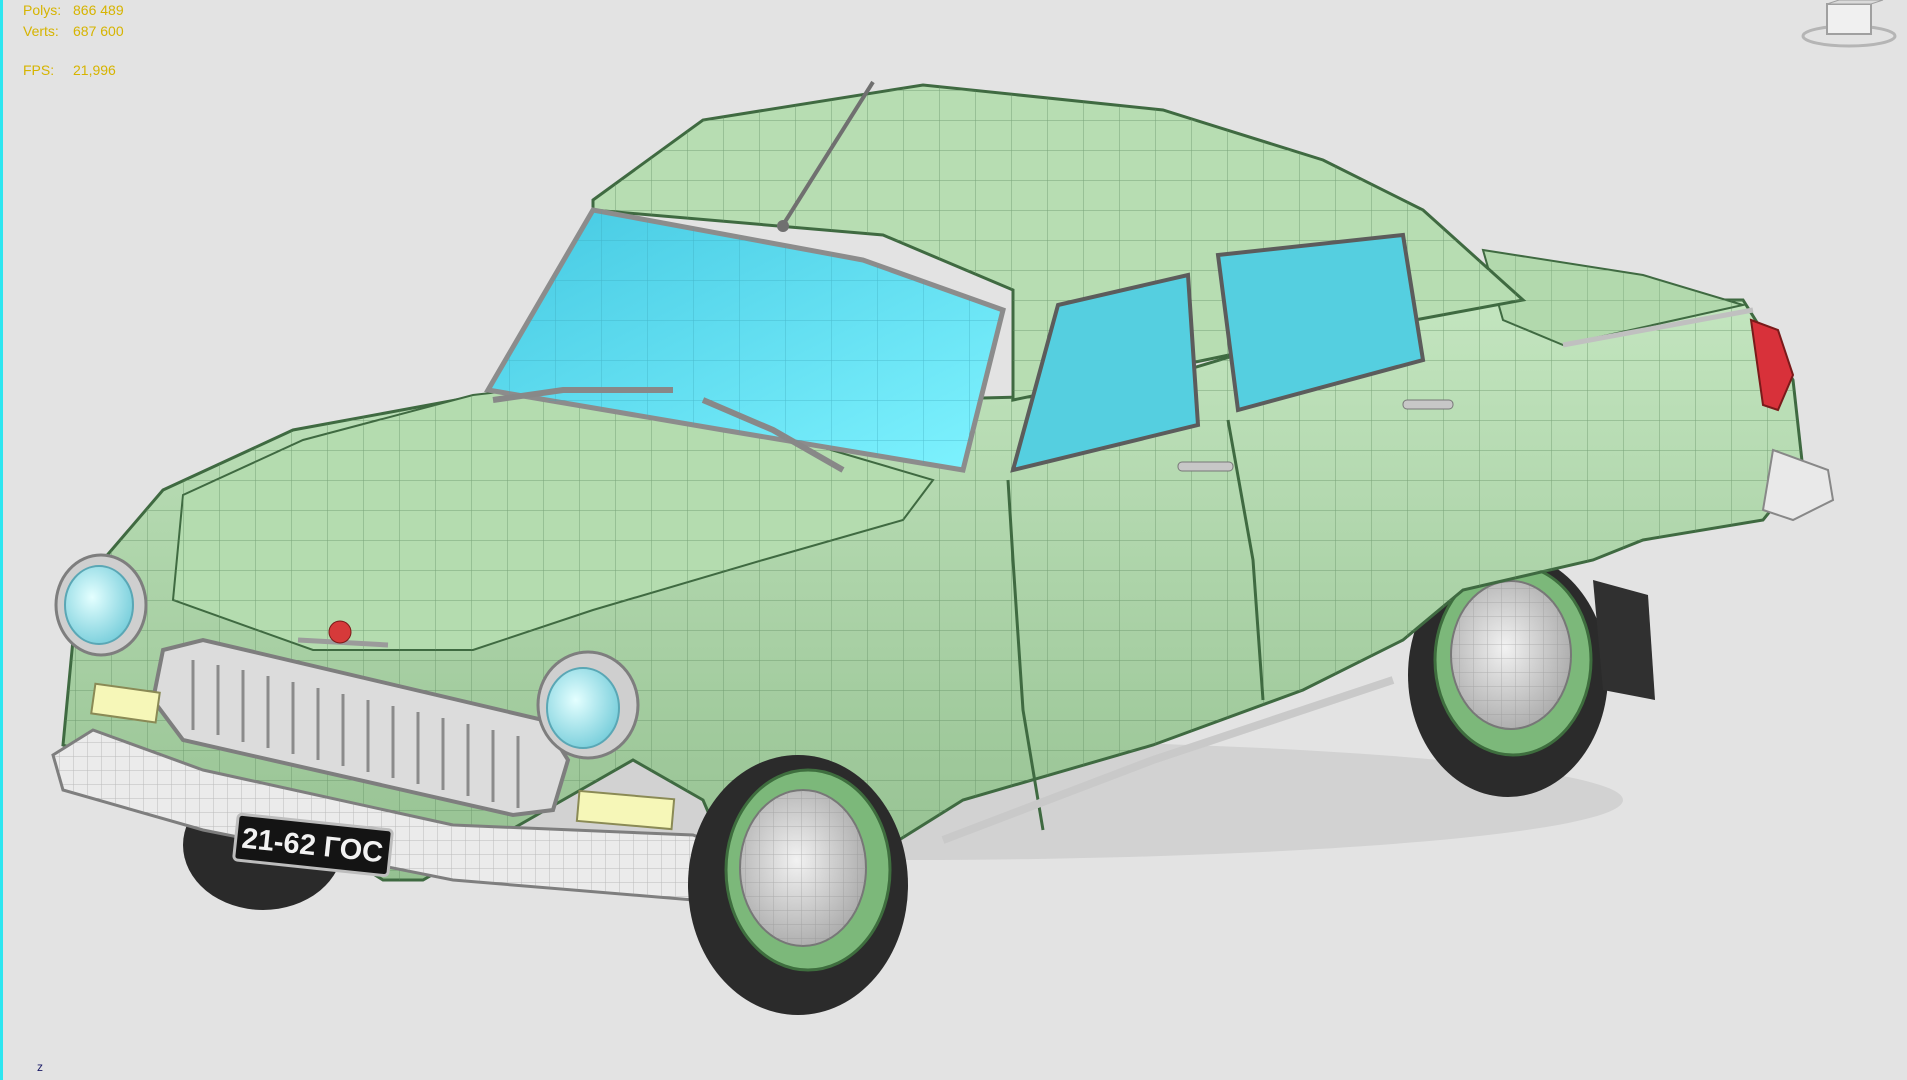  I want to click on front-wheel, so click(798, 885).